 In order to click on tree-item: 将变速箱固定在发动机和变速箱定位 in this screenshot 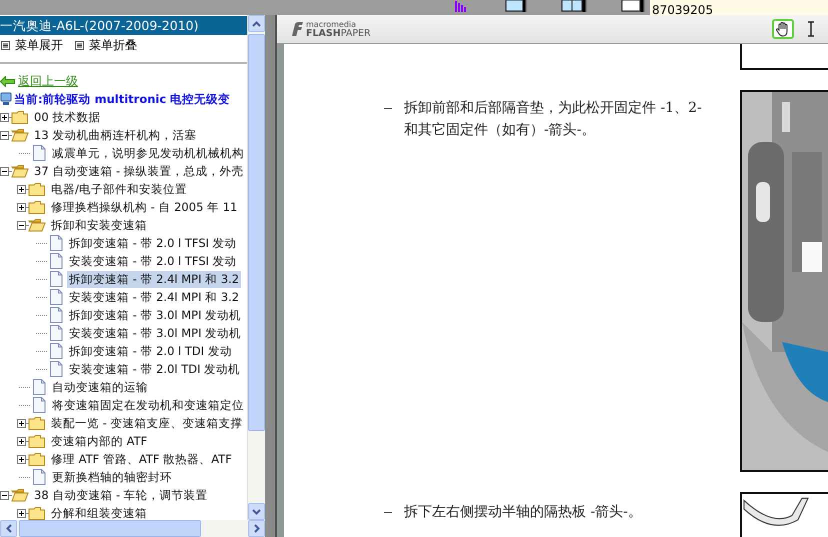, I will do `click(148, 405)`.